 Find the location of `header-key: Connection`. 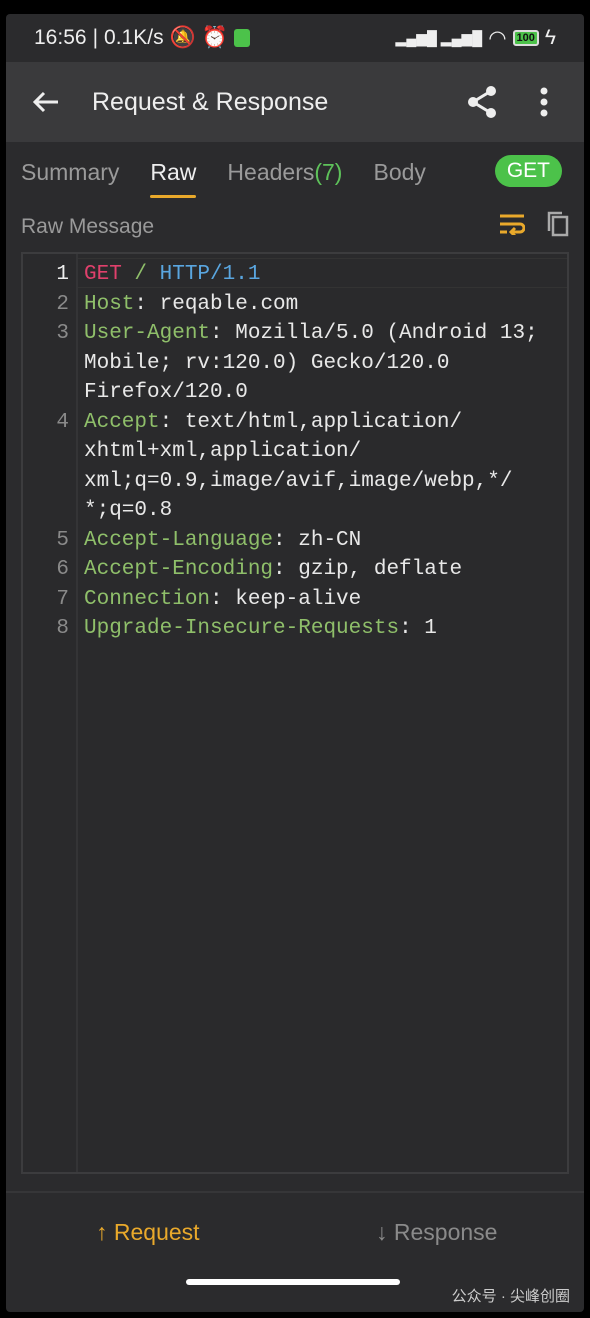

header-key: Connection is located at coordinates (147, 599).